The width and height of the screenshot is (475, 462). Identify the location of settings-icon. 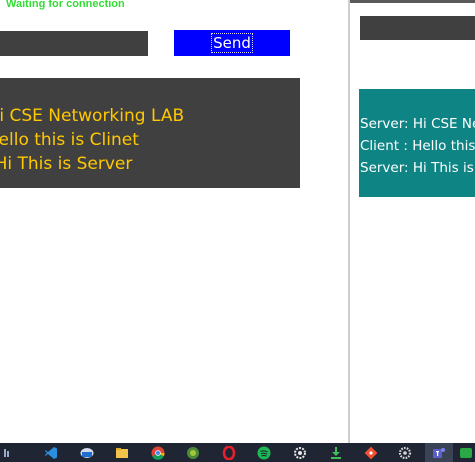
(300, 453).